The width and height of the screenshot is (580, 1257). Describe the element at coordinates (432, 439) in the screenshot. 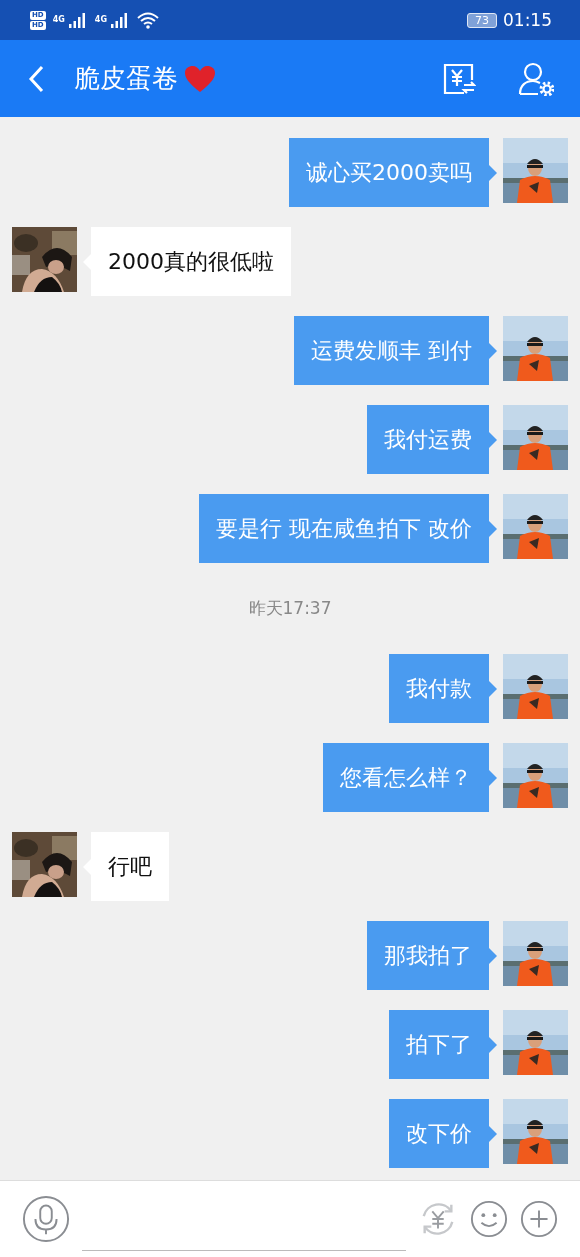

I see `message-bubble: 我付运费` at that location.